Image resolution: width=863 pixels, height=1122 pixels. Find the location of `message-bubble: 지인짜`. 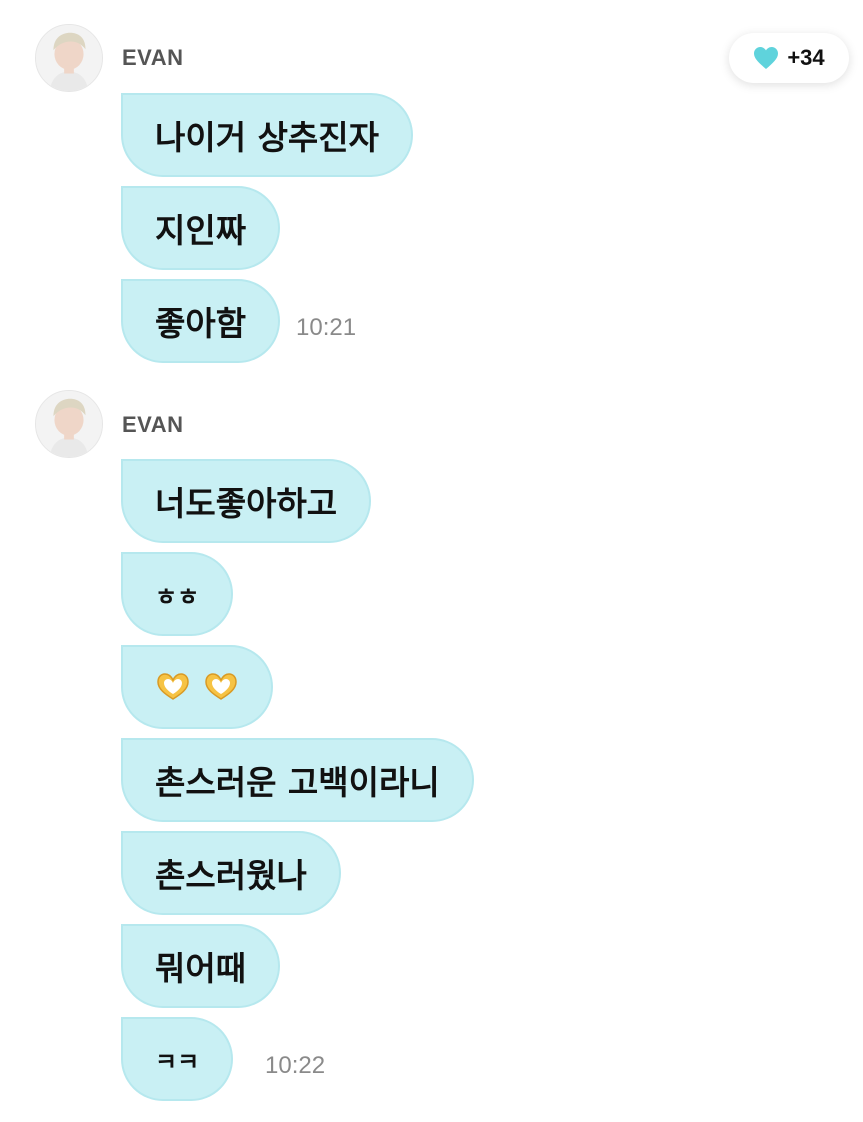

message-bubble: 지인짜 is located at coordinates (201, 228).